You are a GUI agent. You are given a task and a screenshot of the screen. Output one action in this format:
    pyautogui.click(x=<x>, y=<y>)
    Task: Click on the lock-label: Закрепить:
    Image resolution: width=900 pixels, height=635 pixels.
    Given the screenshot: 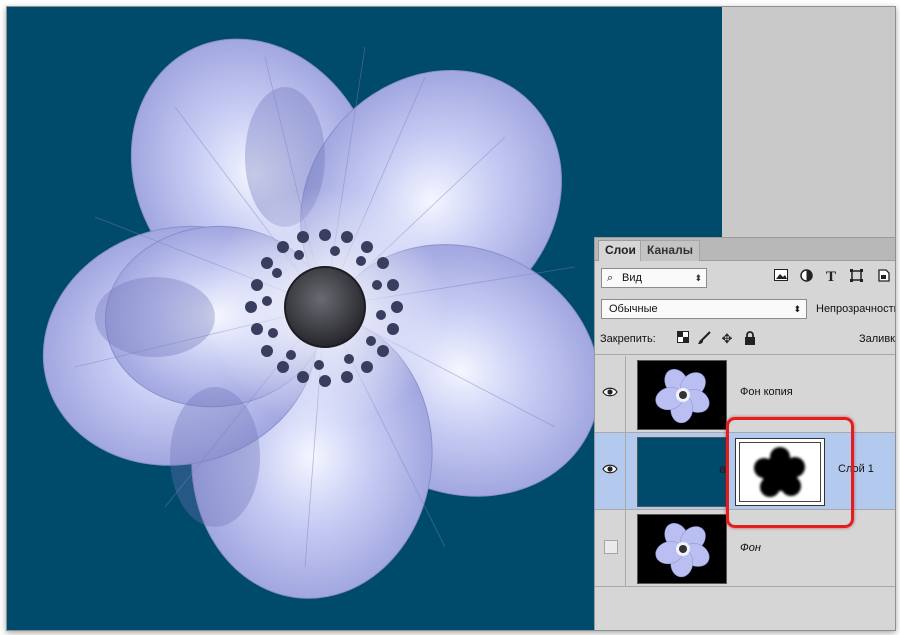 What is the action you would take?
    pyautogui.click(x=628, y=339)
    